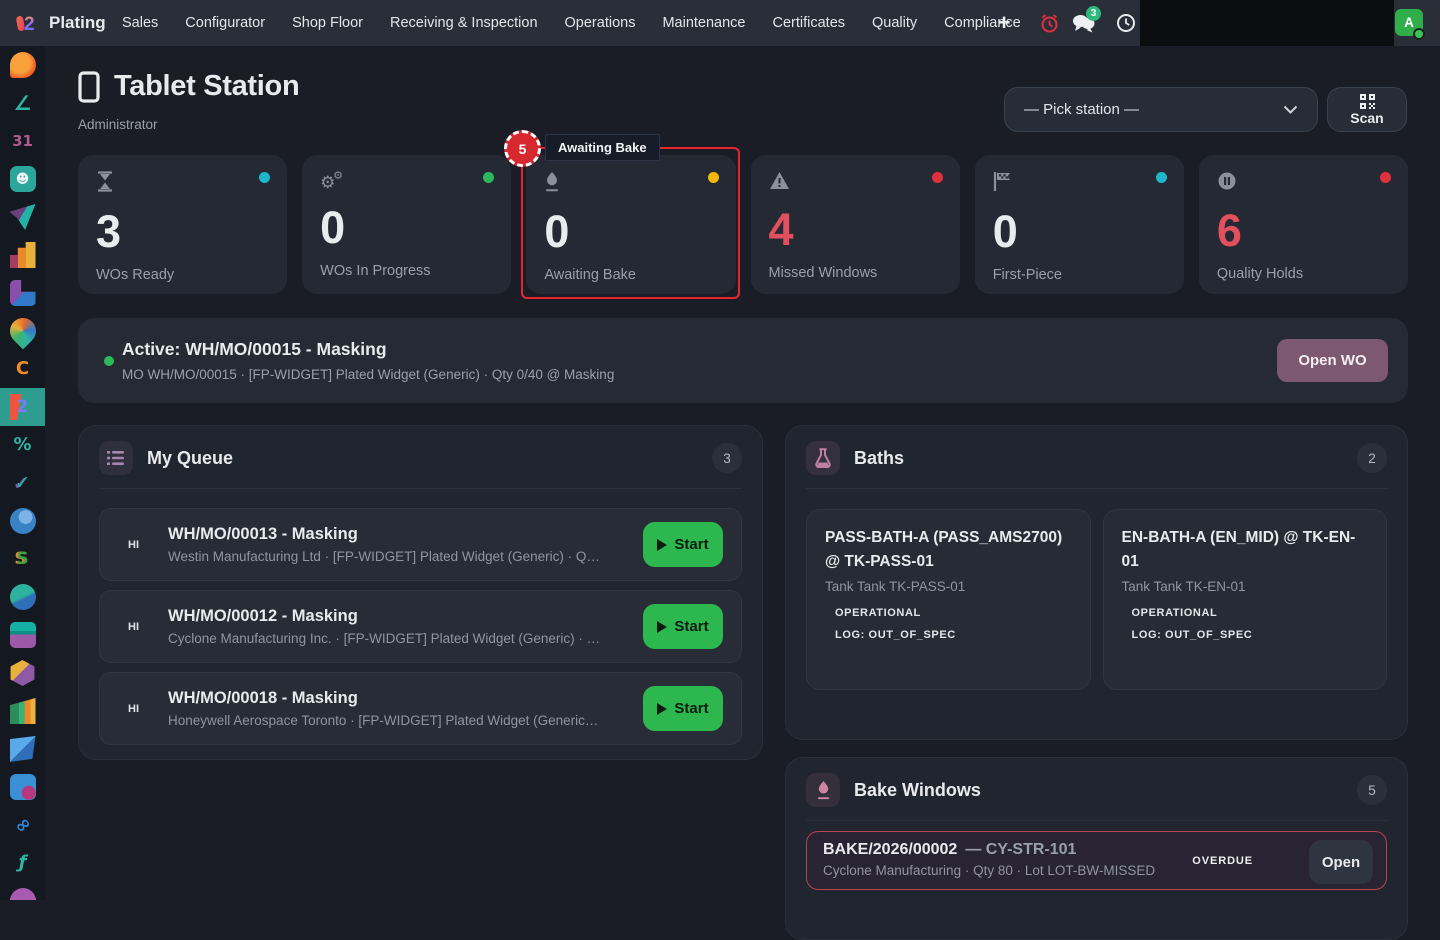 The image size is (1440, 940). Describe the element at coordinates (464, 23) in the screenshot. I see `nav-item-receiving-inspection: Receiving & Inspection` at that location.